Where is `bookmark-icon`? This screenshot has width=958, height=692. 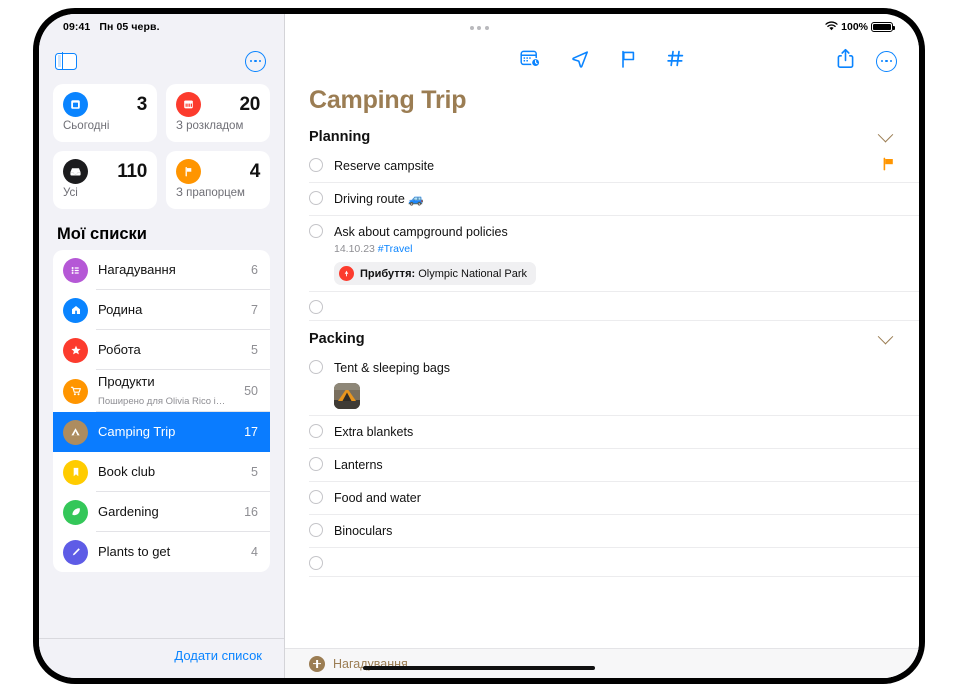
bookmark-icon is located at coordinates (75, 472).